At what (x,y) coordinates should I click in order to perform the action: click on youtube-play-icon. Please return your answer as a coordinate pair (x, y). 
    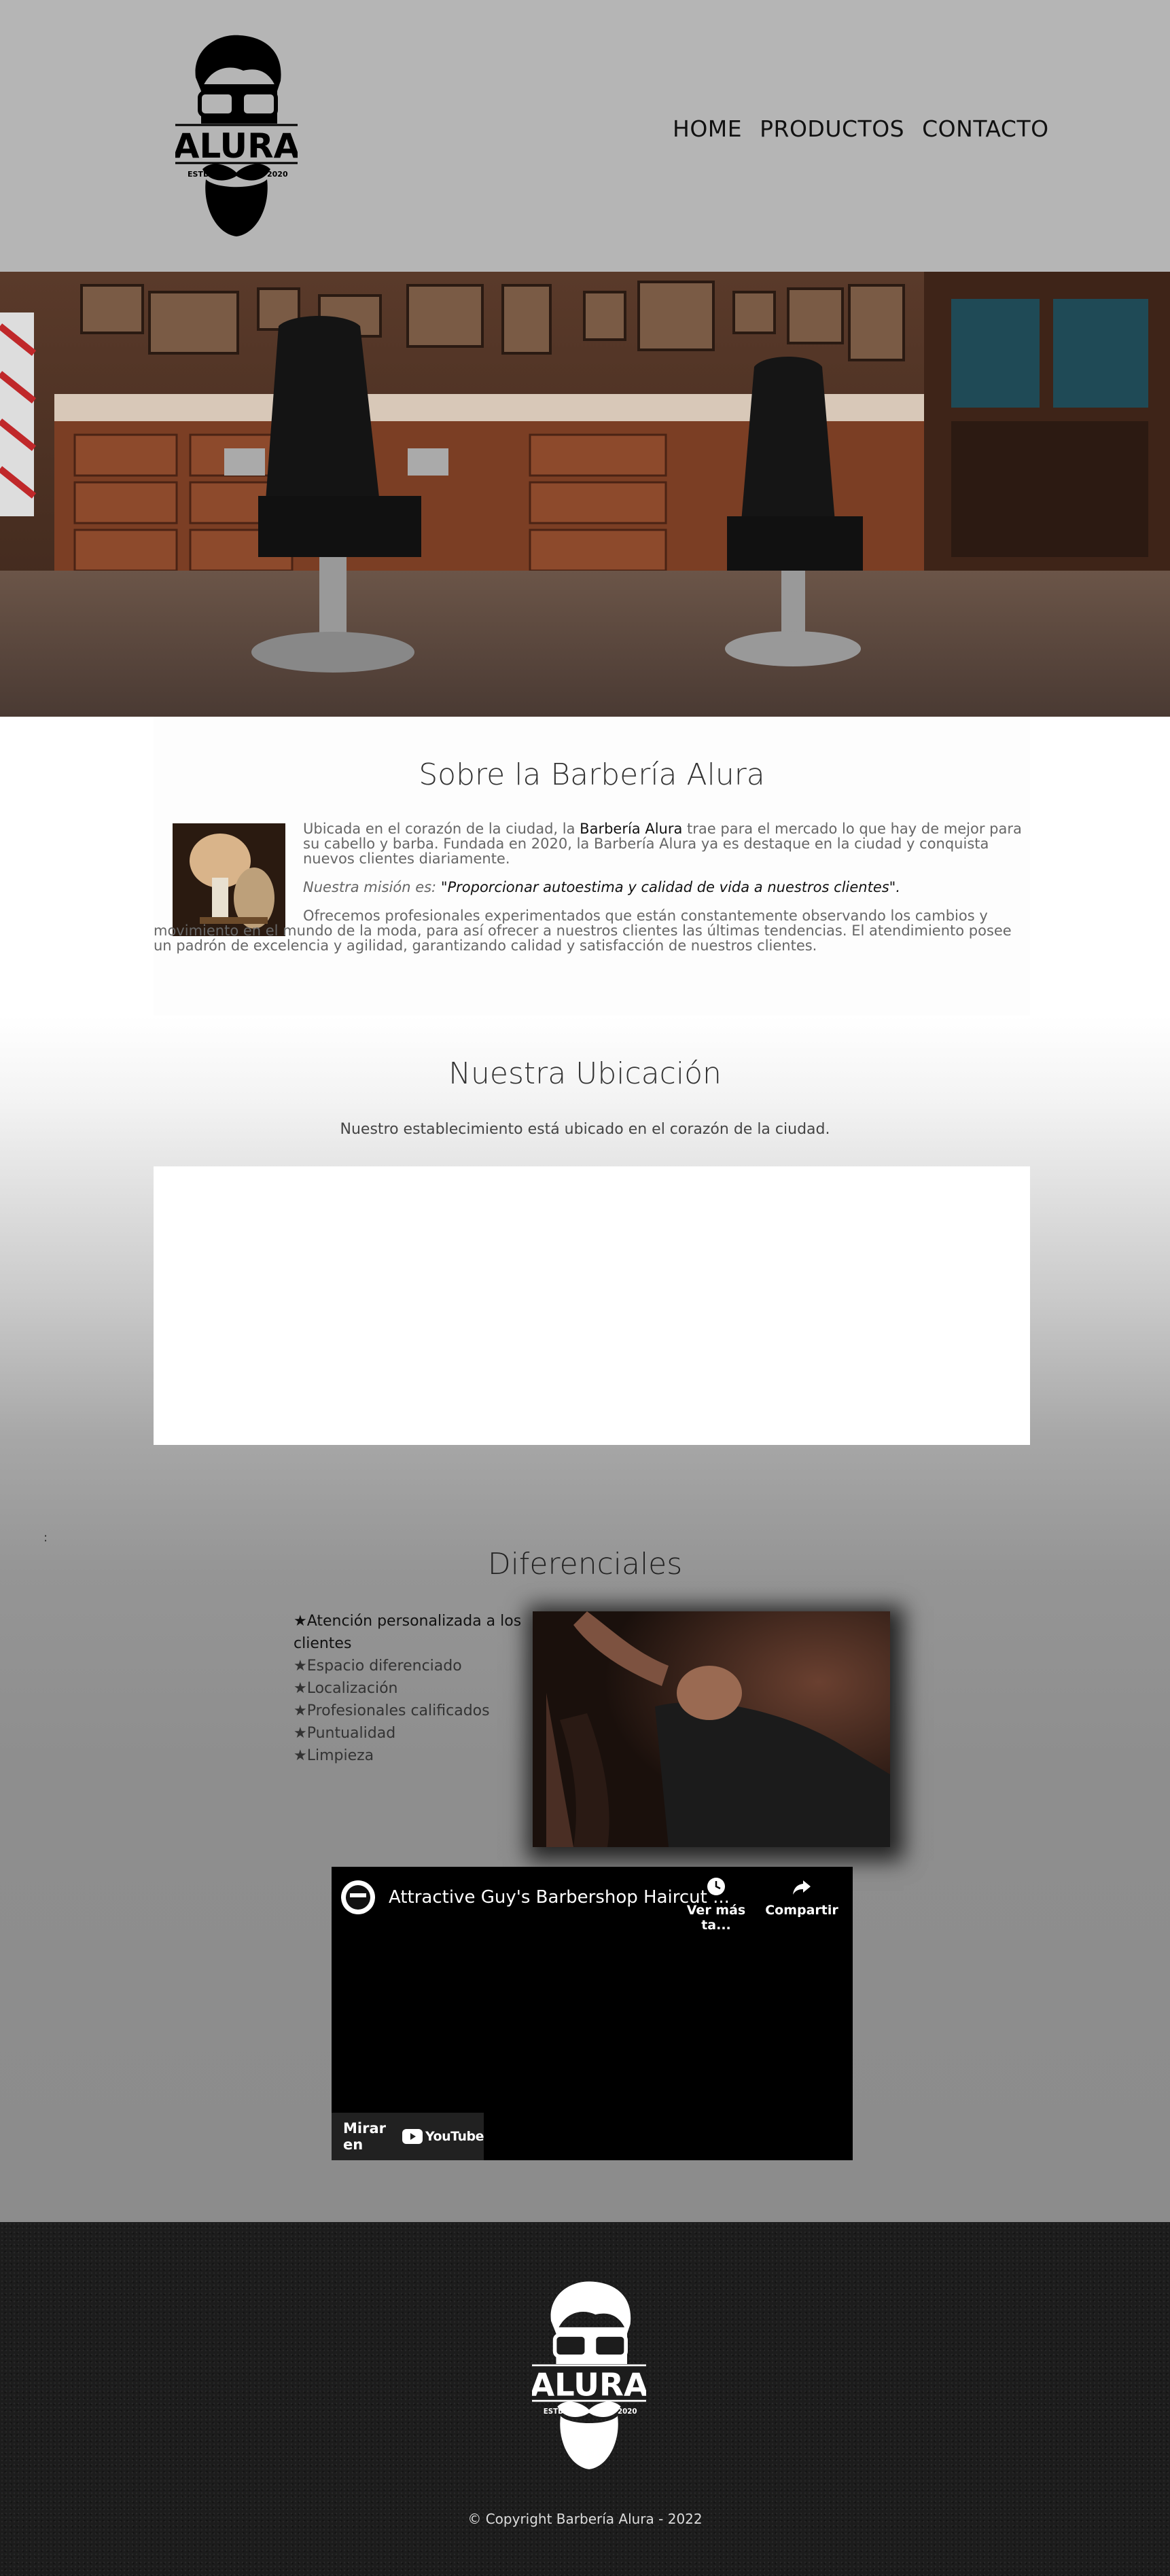
    Looking at the image, I should click on (412, 2136).